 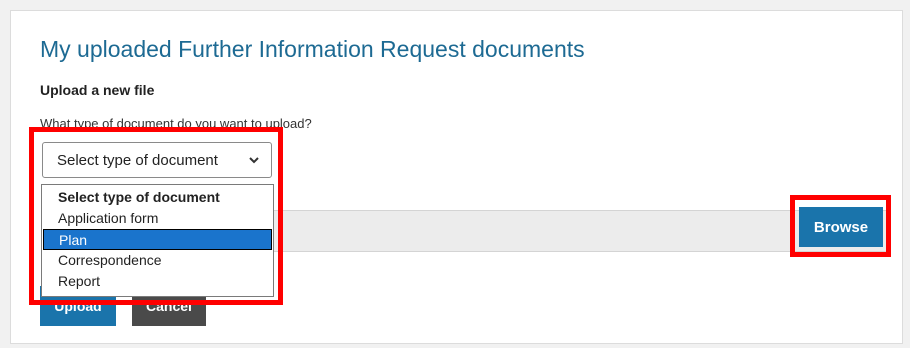 I want to click on dropdown-option-placeholder: Select type of document, so click(x=157, y=197).